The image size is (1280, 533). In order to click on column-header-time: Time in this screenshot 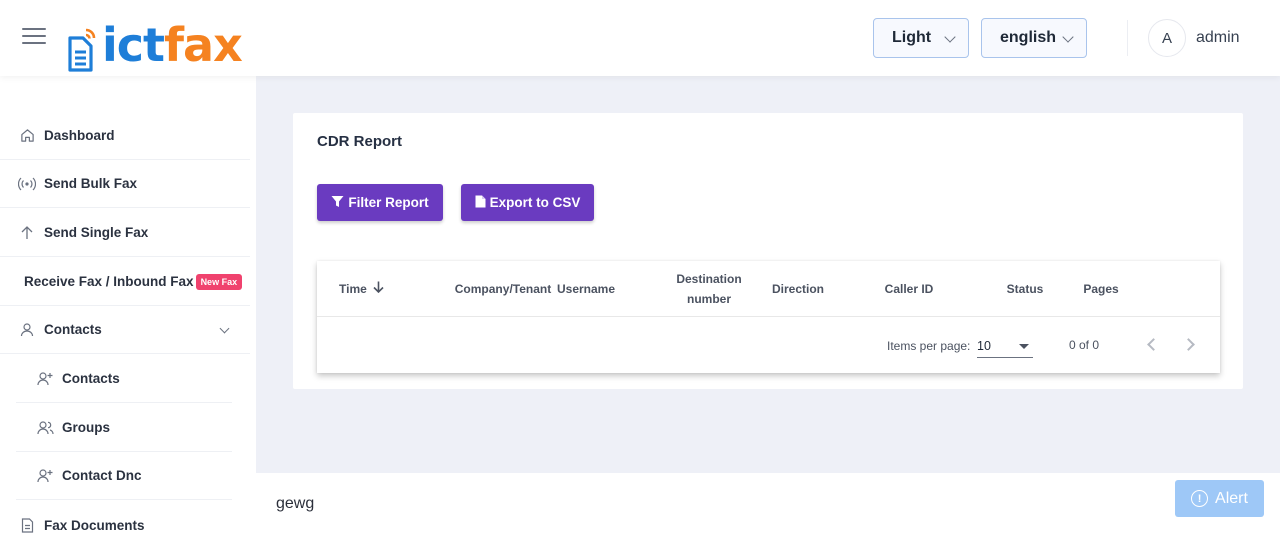, I will do `click(368, 289)`.